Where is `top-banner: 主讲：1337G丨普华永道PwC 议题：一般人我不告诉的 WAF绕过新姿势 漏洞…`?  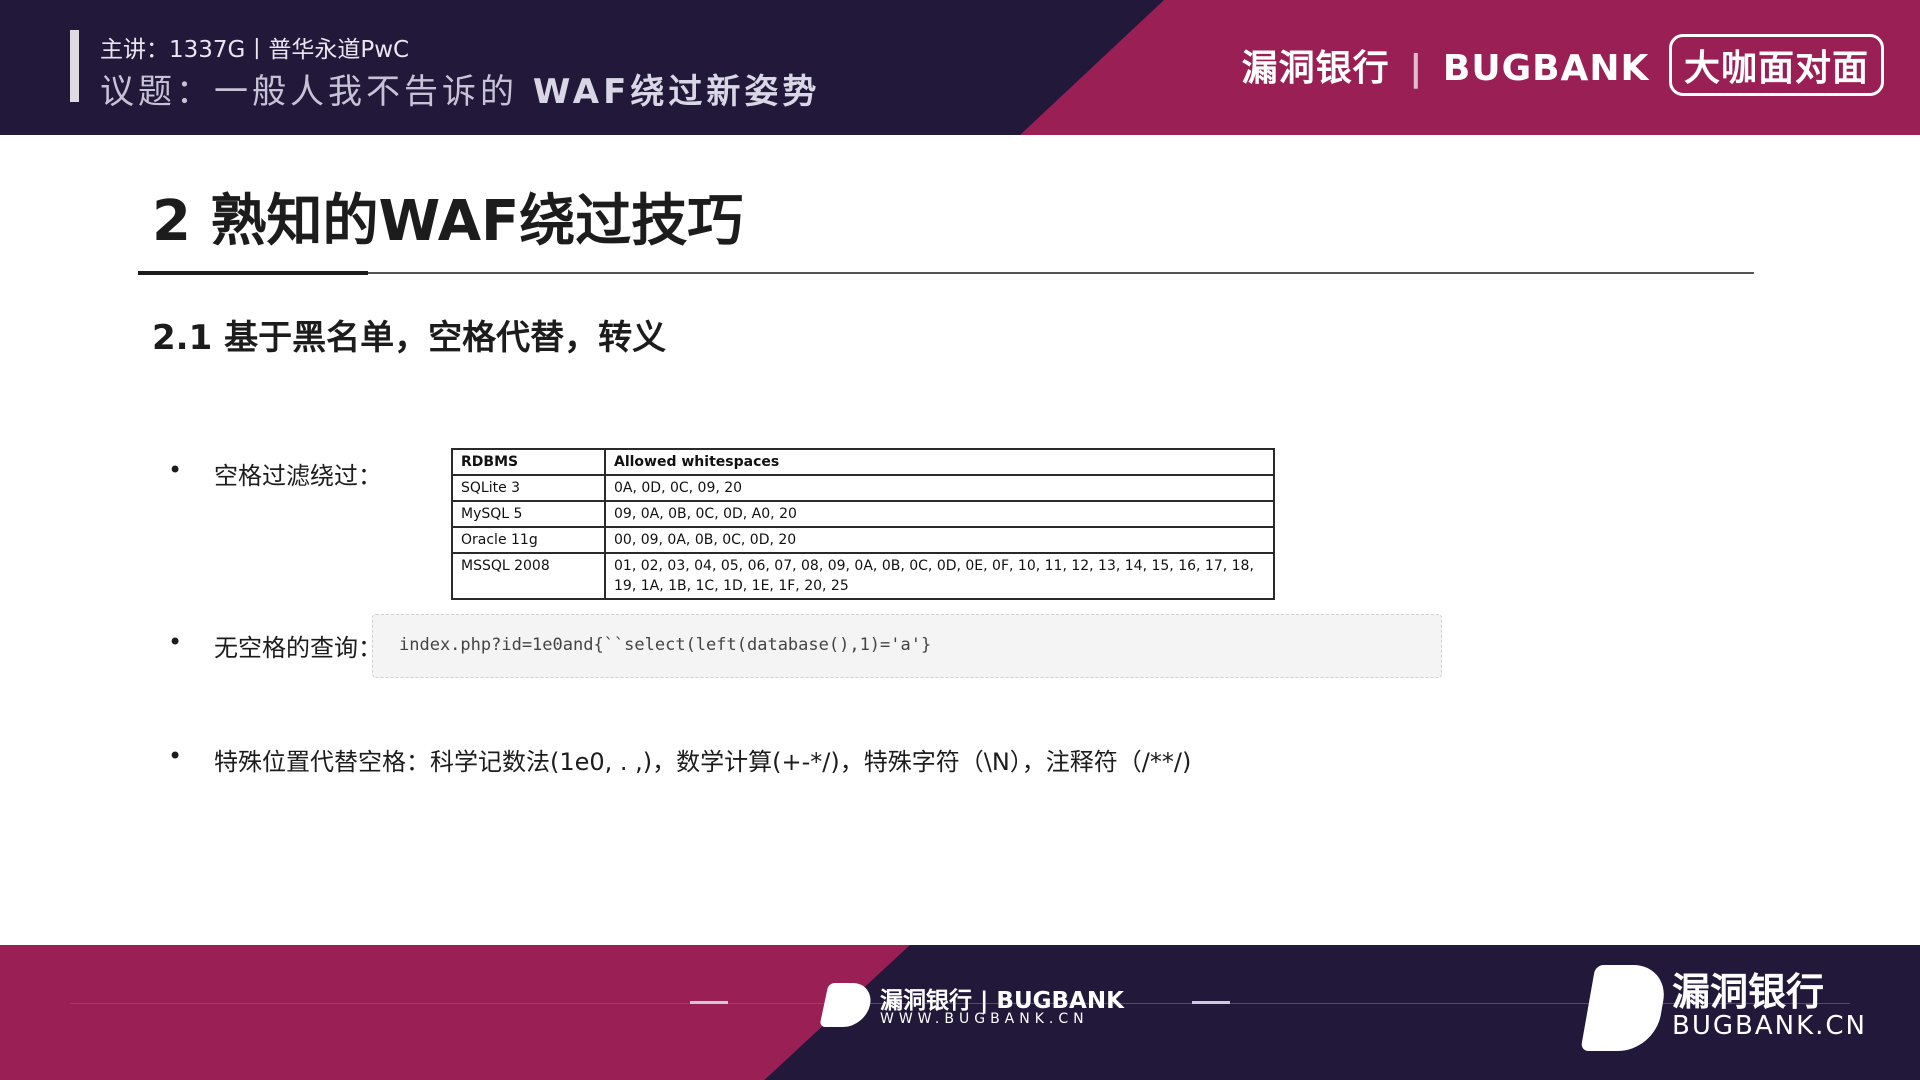 top-banner: 主讲：1337G丨普华永道PwC 议题：一般人我不告诉的 WAF绕过新姿势 漏洞… is located at coordinates (960, 67).